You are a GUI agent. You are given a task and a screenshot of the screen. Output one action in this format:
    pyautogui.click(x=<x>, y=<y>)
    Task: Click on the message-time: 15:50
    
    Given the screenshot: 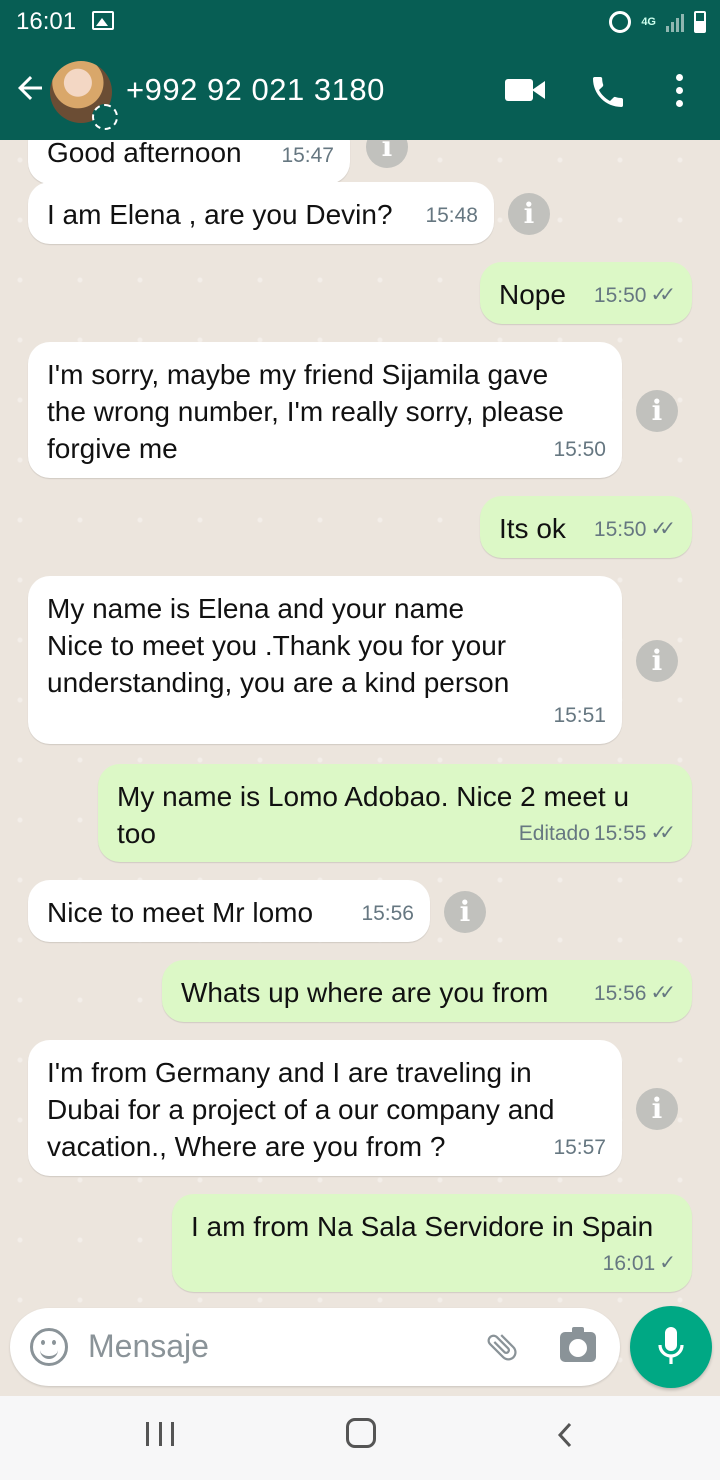 What is the action you would take?
    pyautogui.click(x=579, y=449)
    